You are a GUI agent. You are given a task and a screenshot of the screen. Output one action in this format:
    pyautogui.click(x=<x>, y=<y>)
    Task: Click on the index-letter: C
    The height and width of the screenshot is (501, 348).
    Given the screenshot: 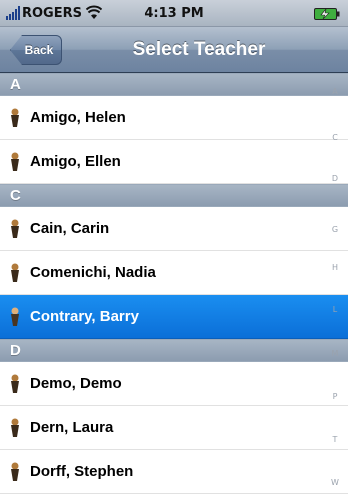 What is the action you would take?
    pyautogui.click(x=335, y=137)
    